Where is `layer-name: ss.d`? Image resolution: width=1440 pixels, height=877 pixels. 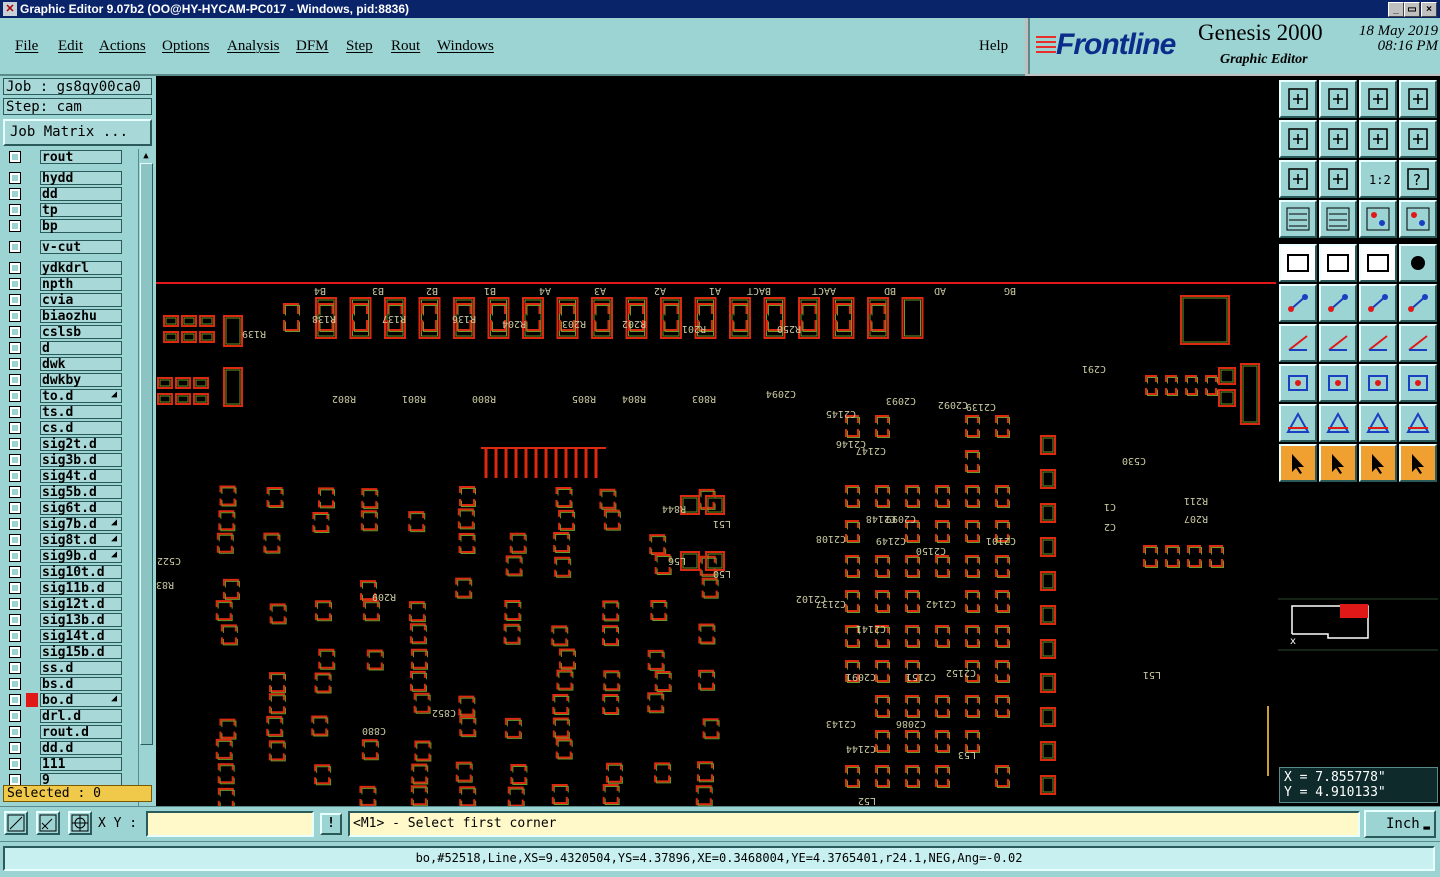
layer-name: ss.d is located at coordinates (81, 668).